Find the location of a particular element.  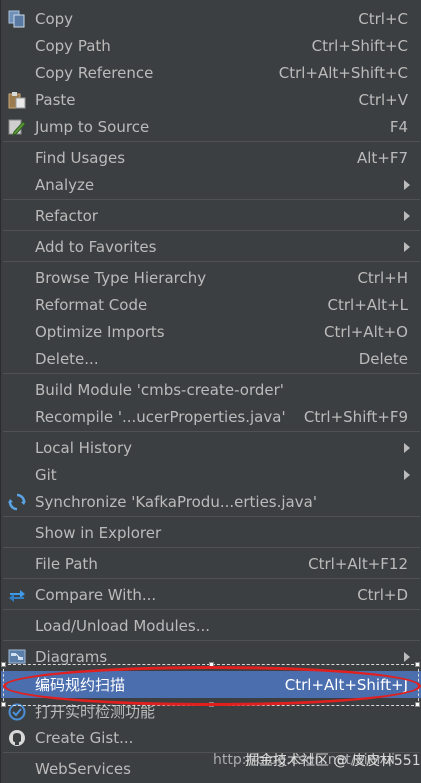

menu-item-label: WebServices is located at coordinates (83, 768).